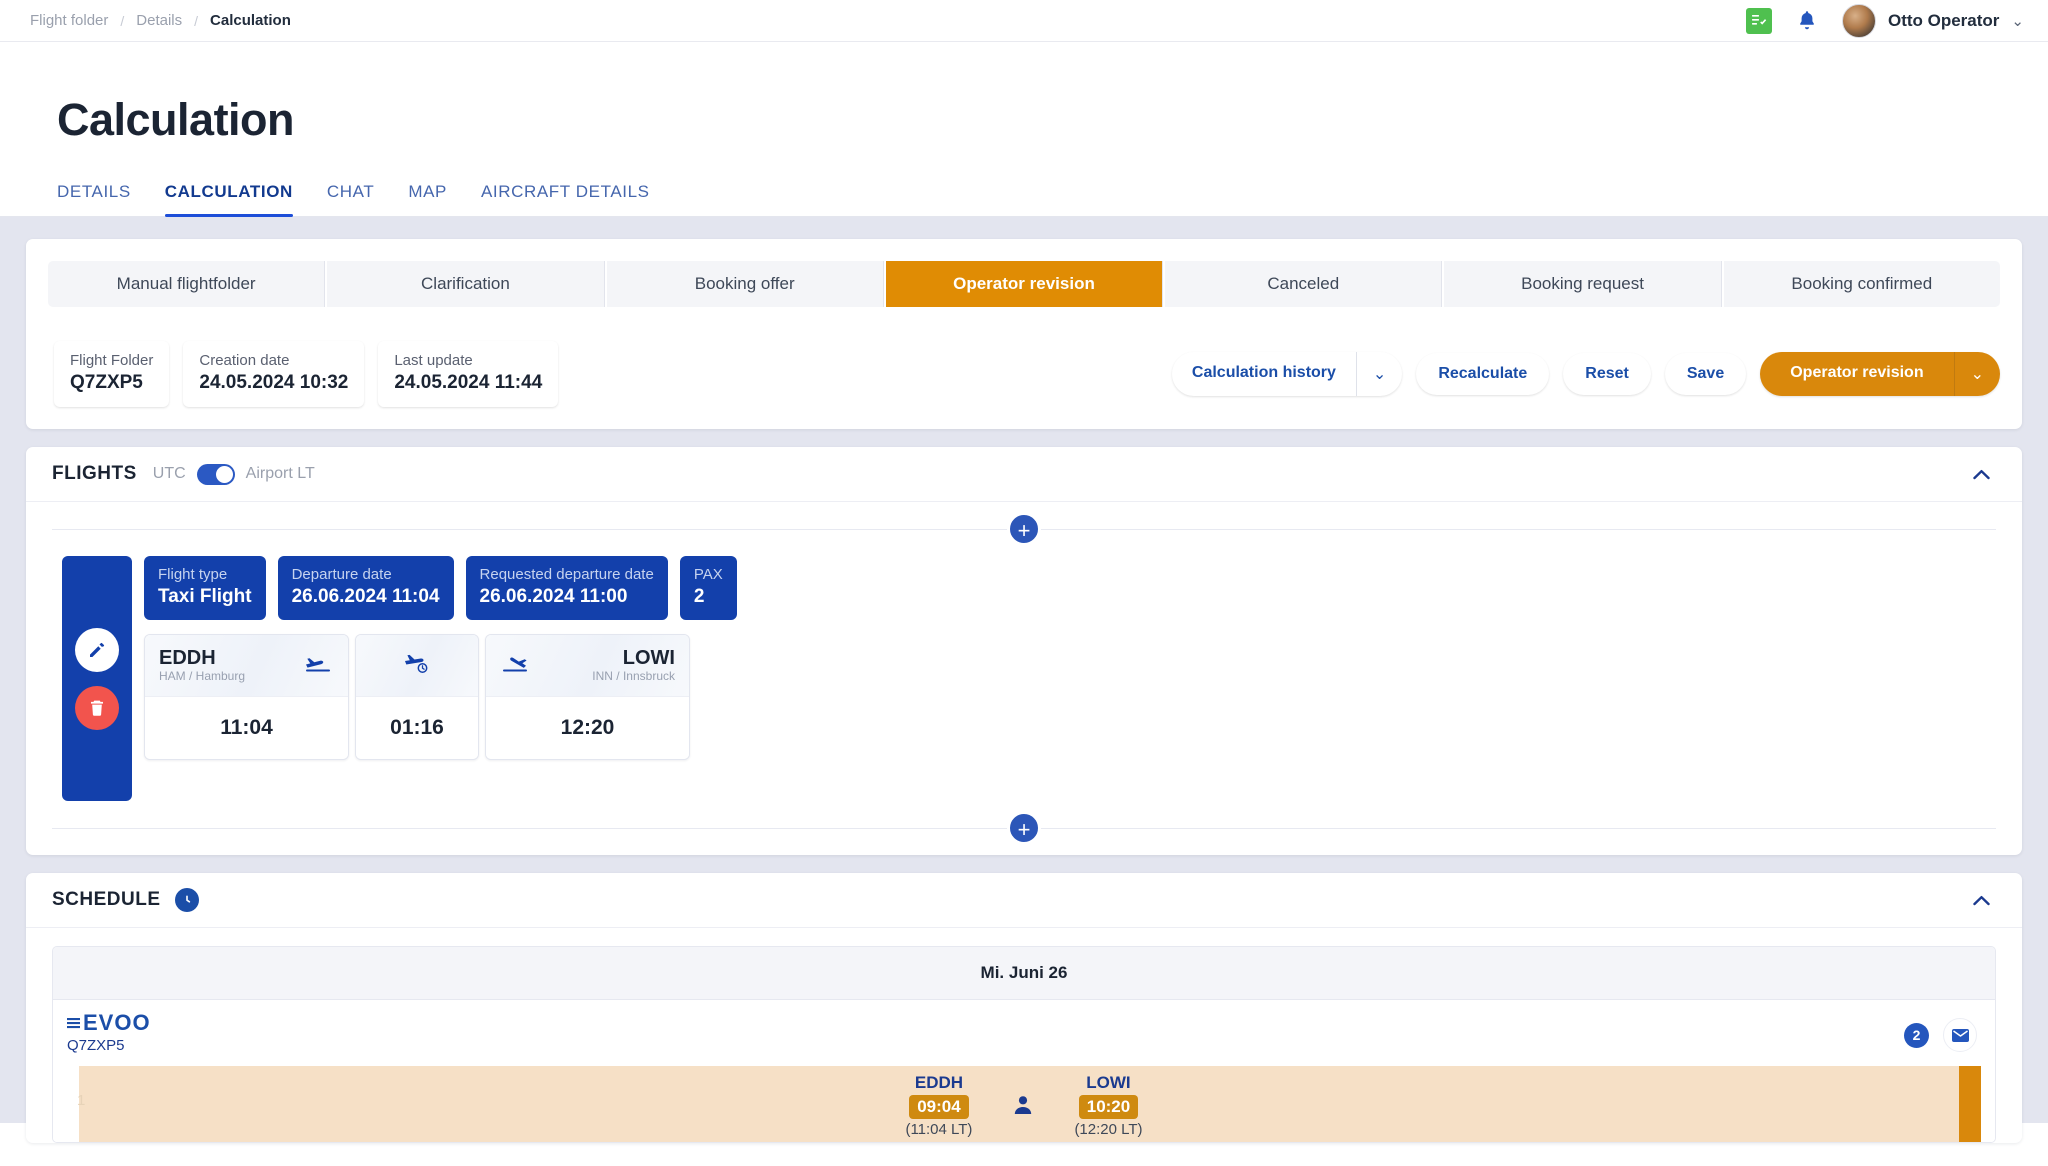 The height and width of the screenshot is (1166, 2048). What do you see at coordinates (1856, 374) in the screenshot?
I see `operator-revision-label: Operator revision` at bounding box center [1856, 374].